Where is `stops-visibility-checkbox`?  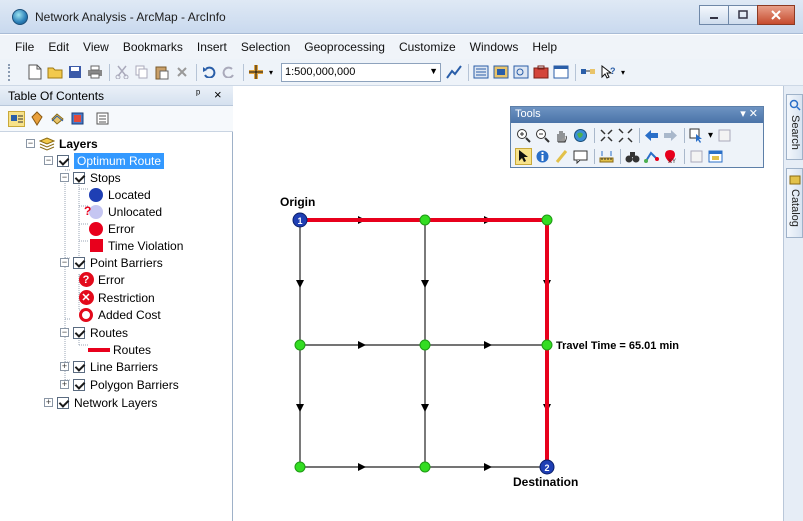
stops-visibility-checkbox is located at coordinates (79, 177).